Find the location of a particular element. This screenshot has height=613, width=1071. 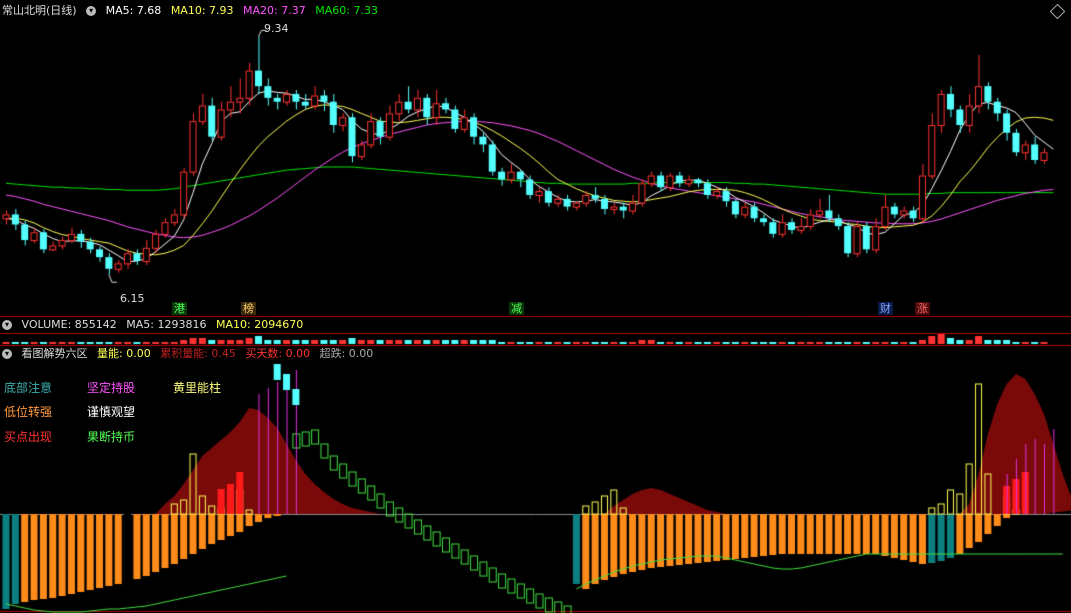

volume-value: VOLUME: 855142 is located at coordinates (69, 324).